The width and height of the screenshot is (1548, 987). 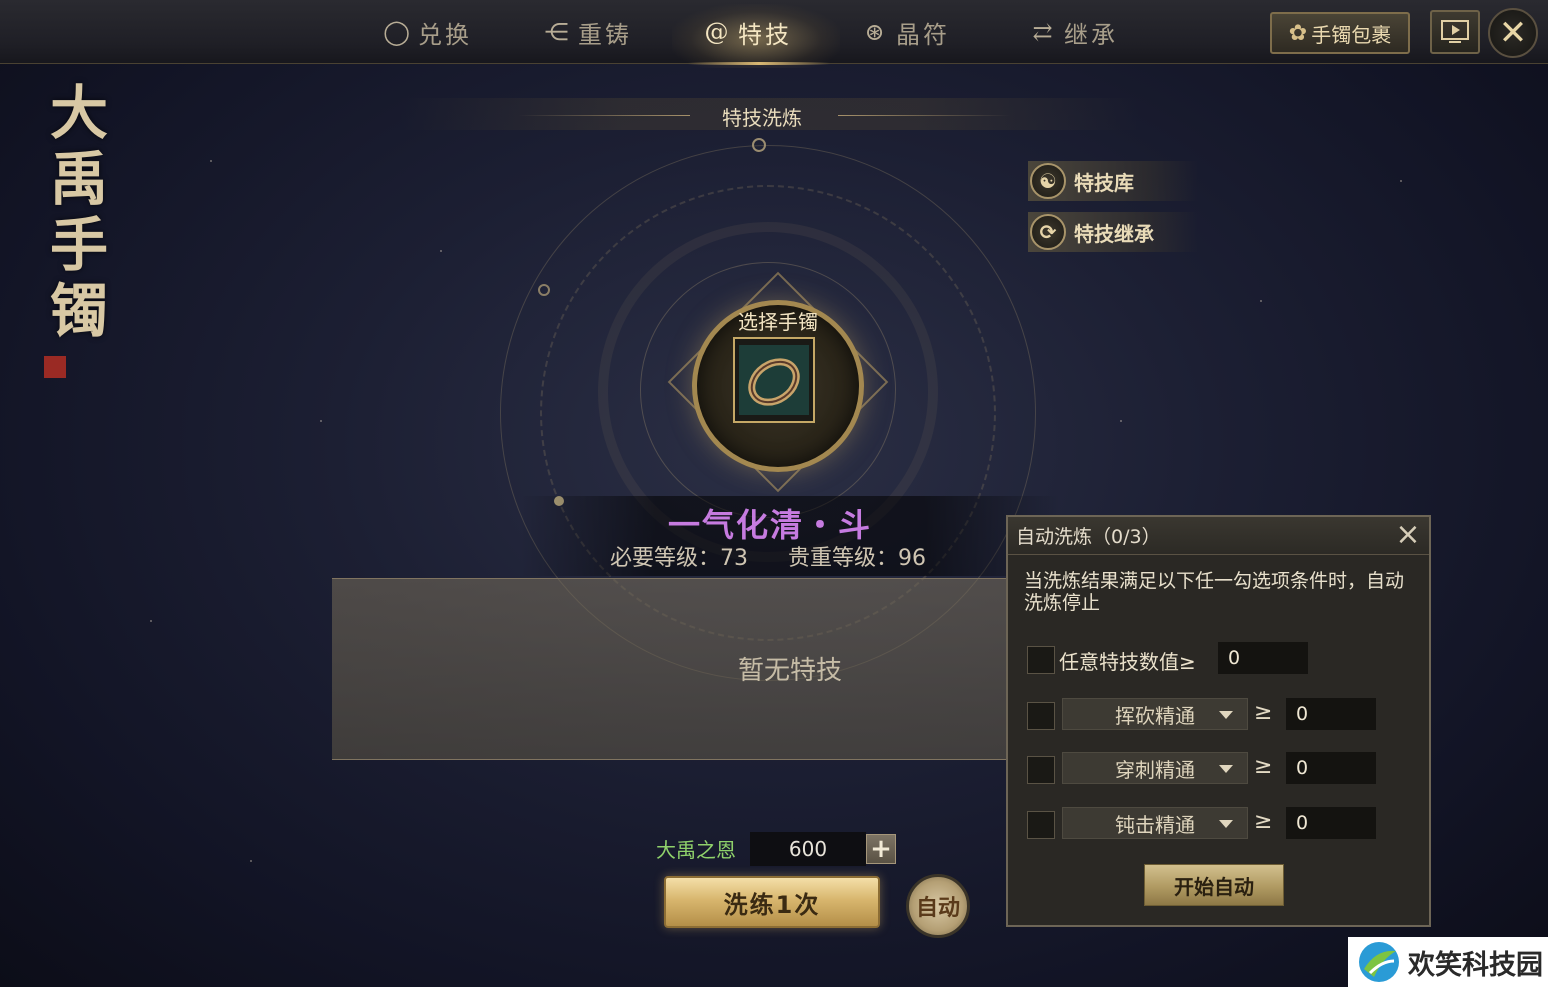 I want to click on video-button, so click(x=1455, y=32).